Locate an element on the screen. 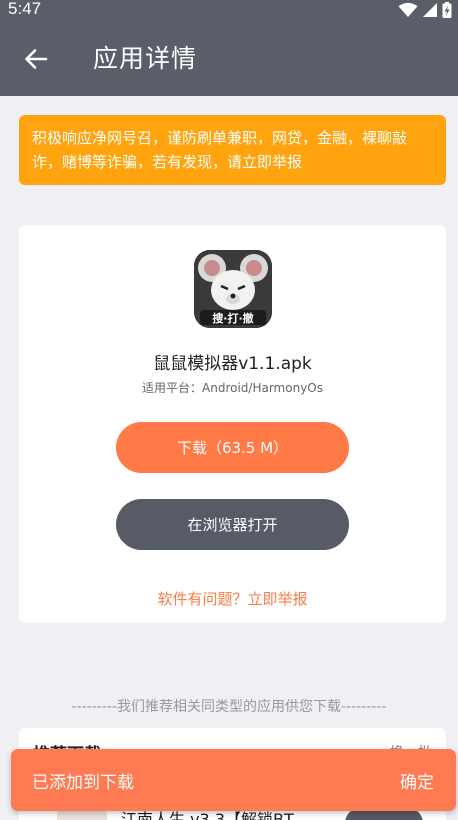 This screenshot has width=458, height=820. app-icon: 搜·打·撤 is located at coordinates (233, 289).